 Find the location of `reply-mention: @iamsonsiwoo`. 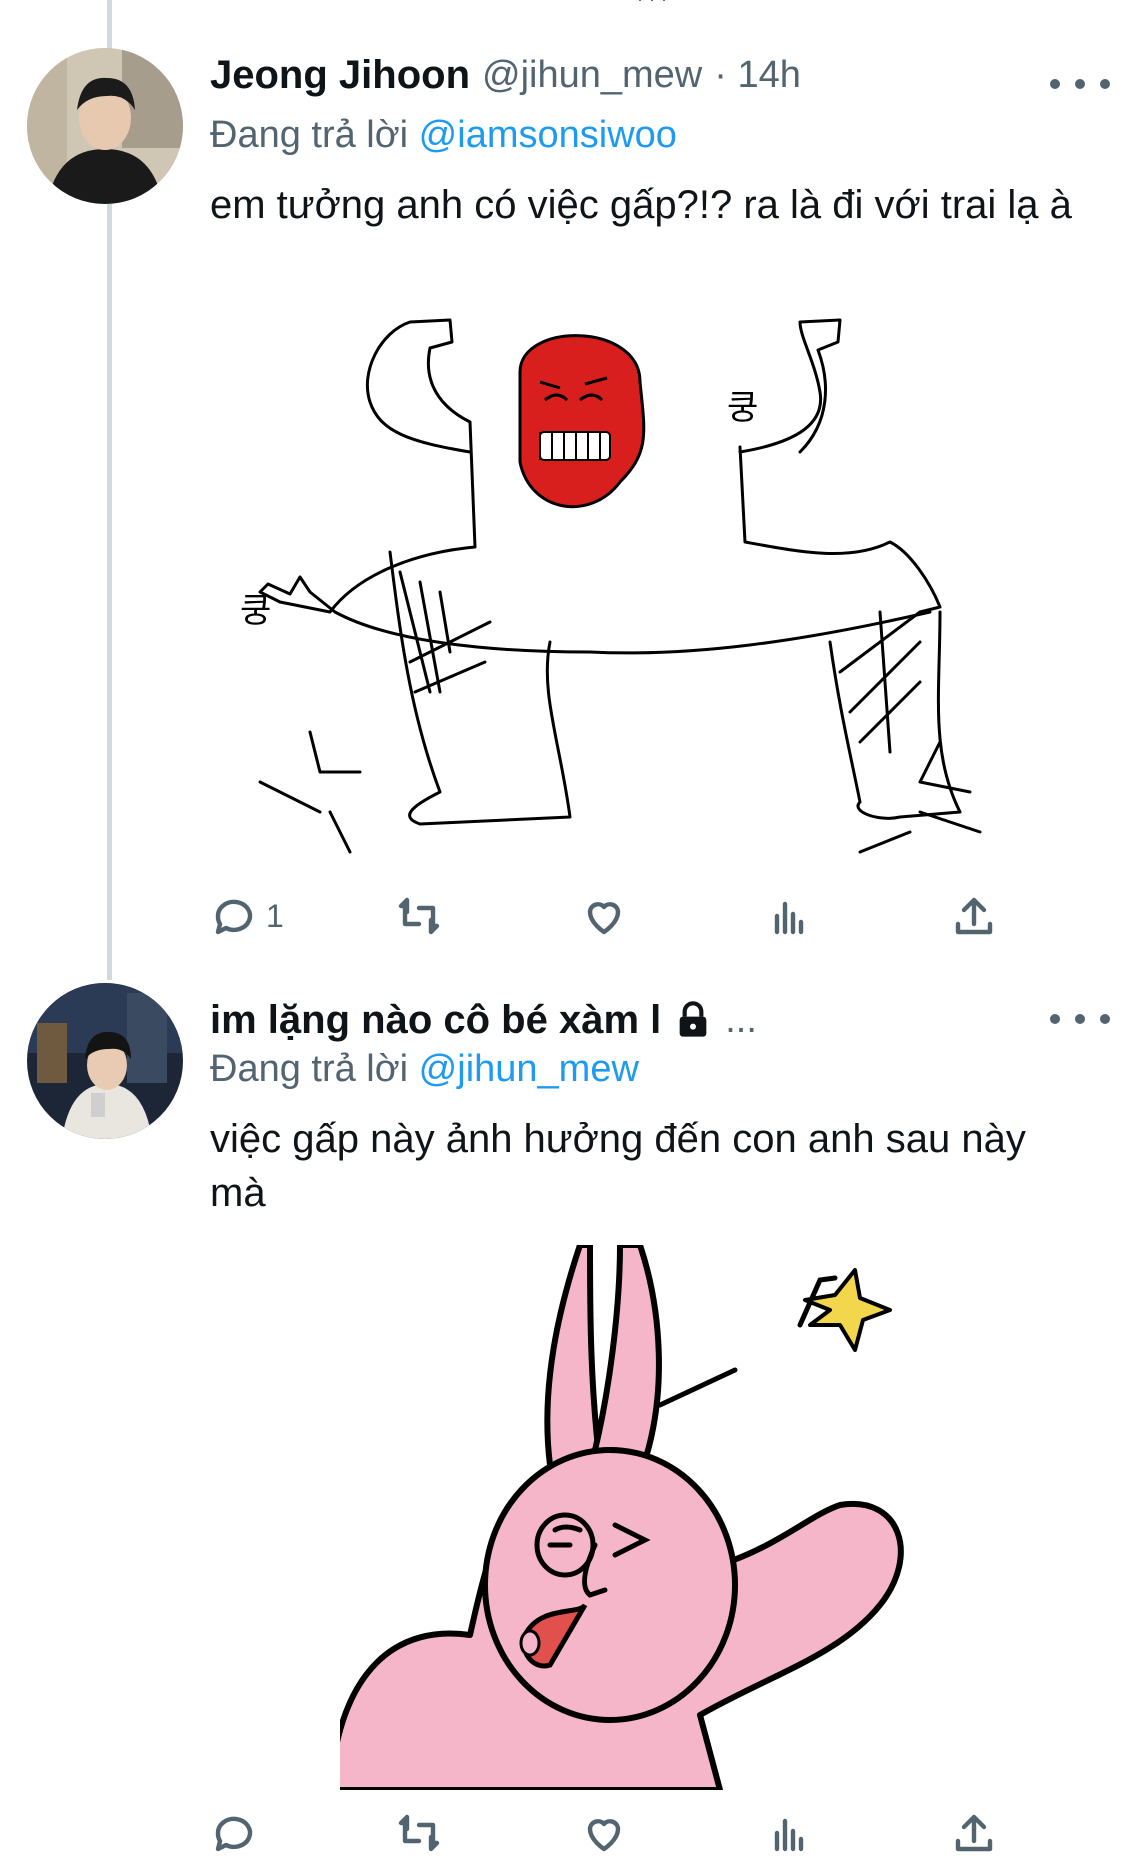

reply-mention: @iamsonsiwoo is located at coordinates (548, 135).